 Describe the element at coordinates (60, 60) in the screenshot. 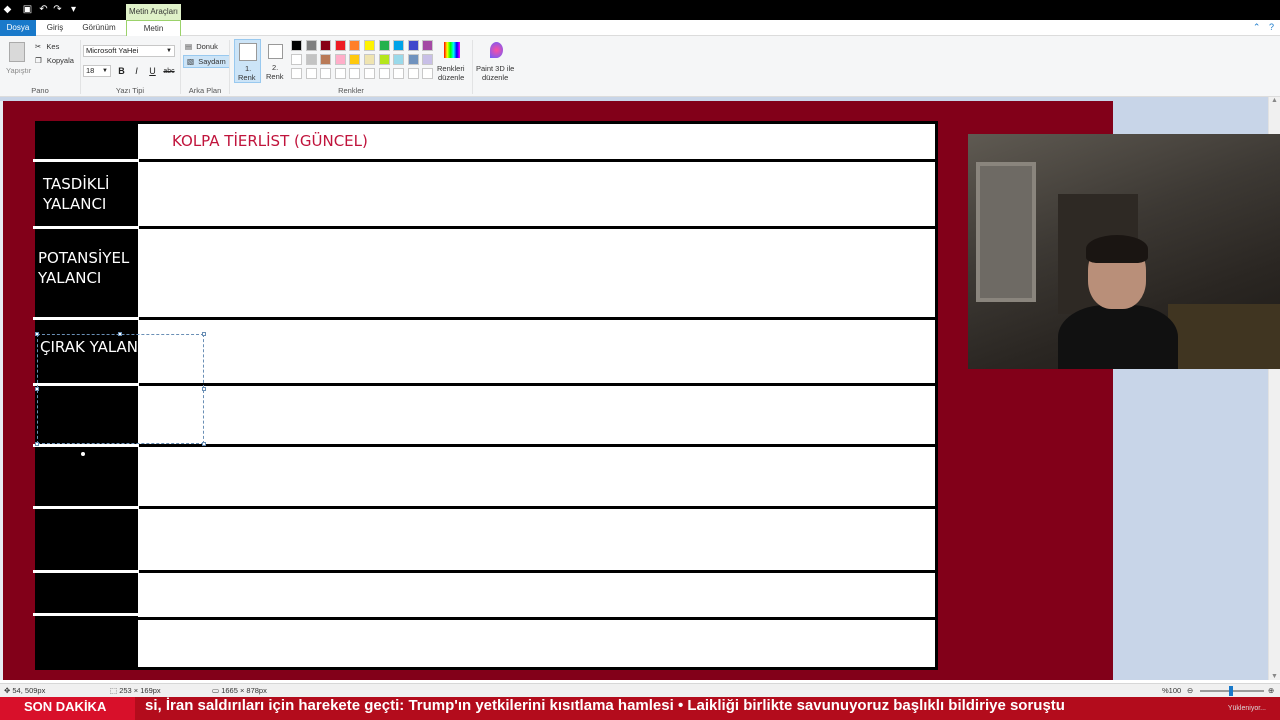

I see `copy-label: Kopyala` at that location.